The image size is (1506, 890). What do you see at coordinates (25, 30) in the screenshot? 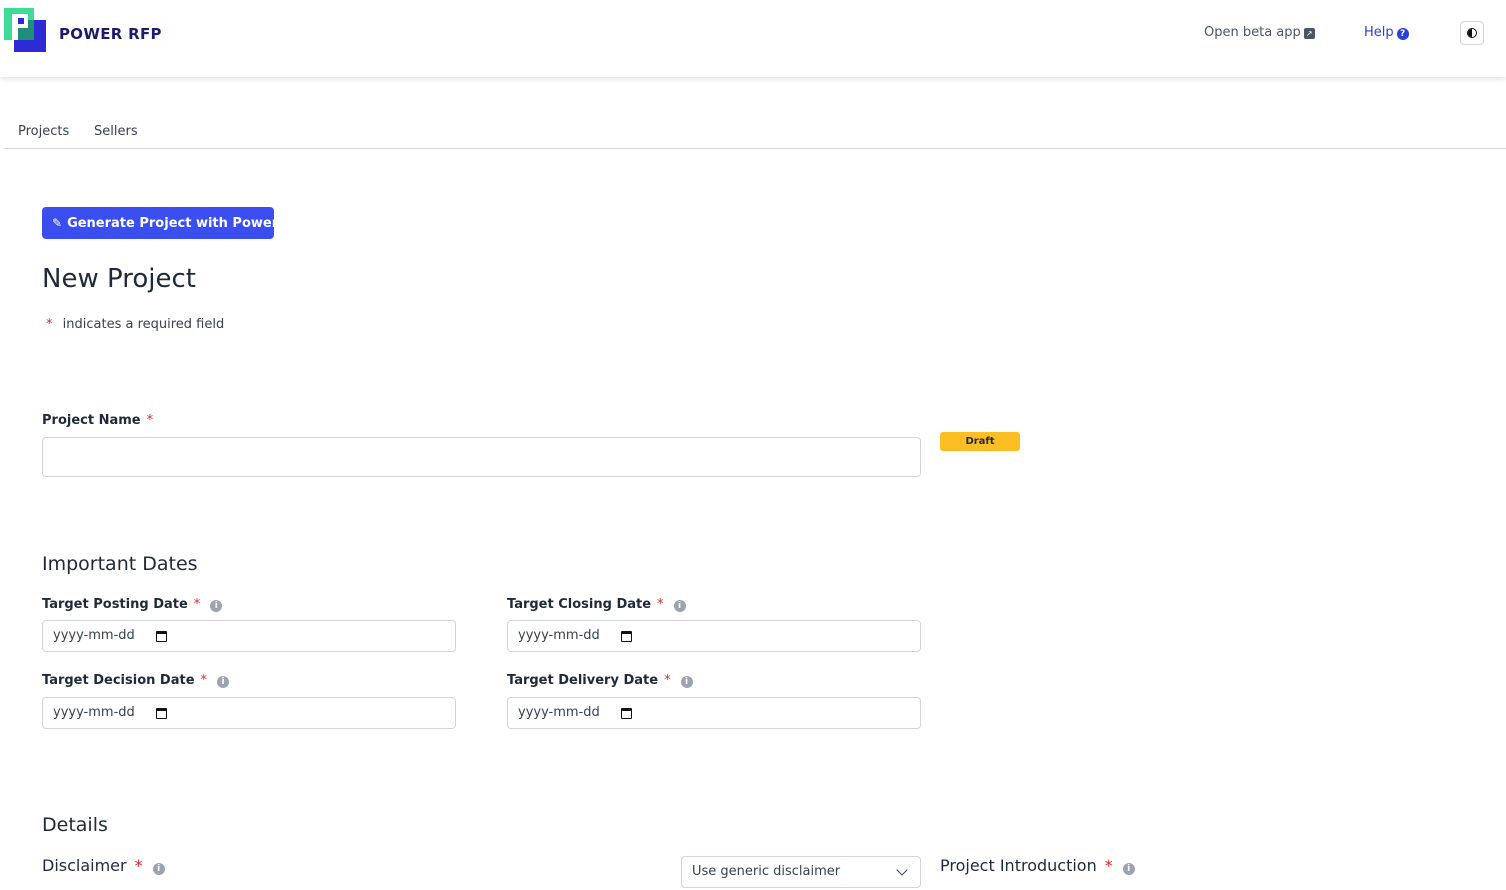
I see `power-rfp-logo` at bounding box center [25, 30].